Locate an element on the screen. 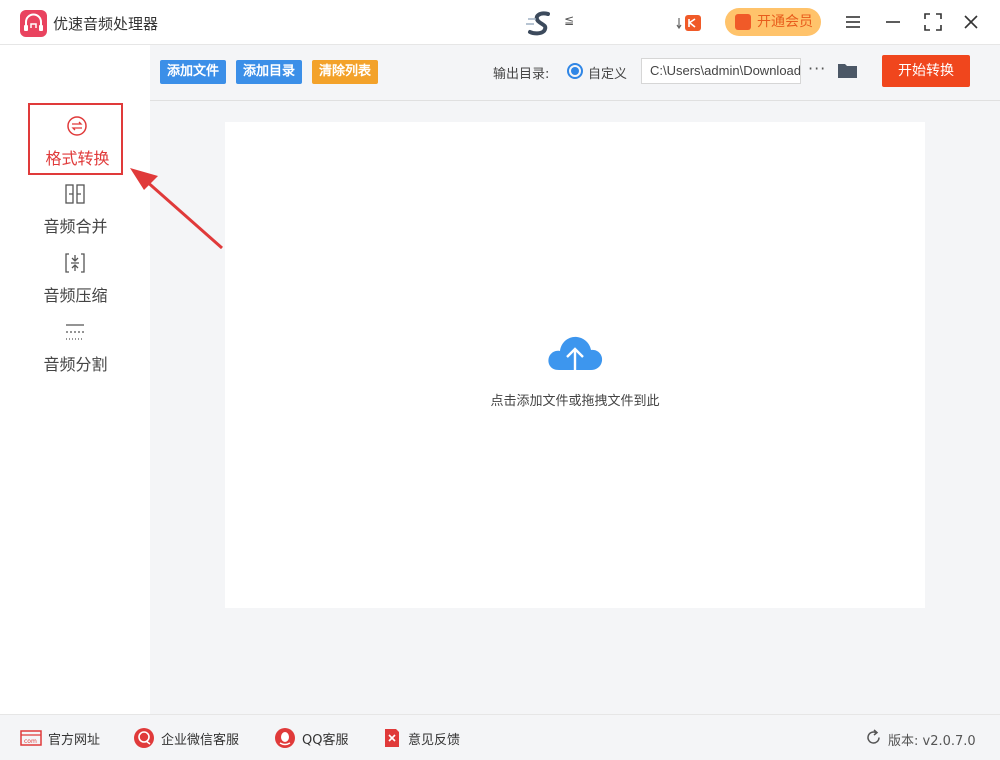  footer-link-wechat: 企业微信客服 is located at coordinates (200, 738).